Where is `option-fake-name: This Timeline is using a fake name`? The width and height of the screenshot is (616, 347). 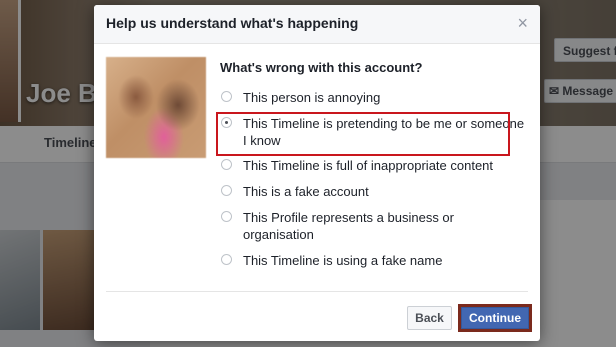
option-fake-name: This Timeline is using a fake name is located at coordinates (375, 260).